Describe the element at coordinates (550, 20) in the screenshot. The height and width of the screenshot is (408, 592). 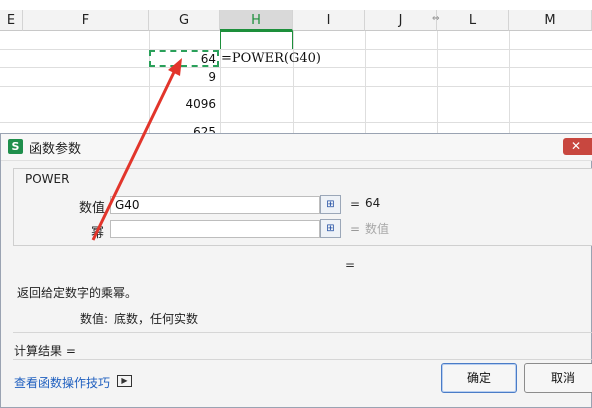
I see `column-header-m: M` at that location.